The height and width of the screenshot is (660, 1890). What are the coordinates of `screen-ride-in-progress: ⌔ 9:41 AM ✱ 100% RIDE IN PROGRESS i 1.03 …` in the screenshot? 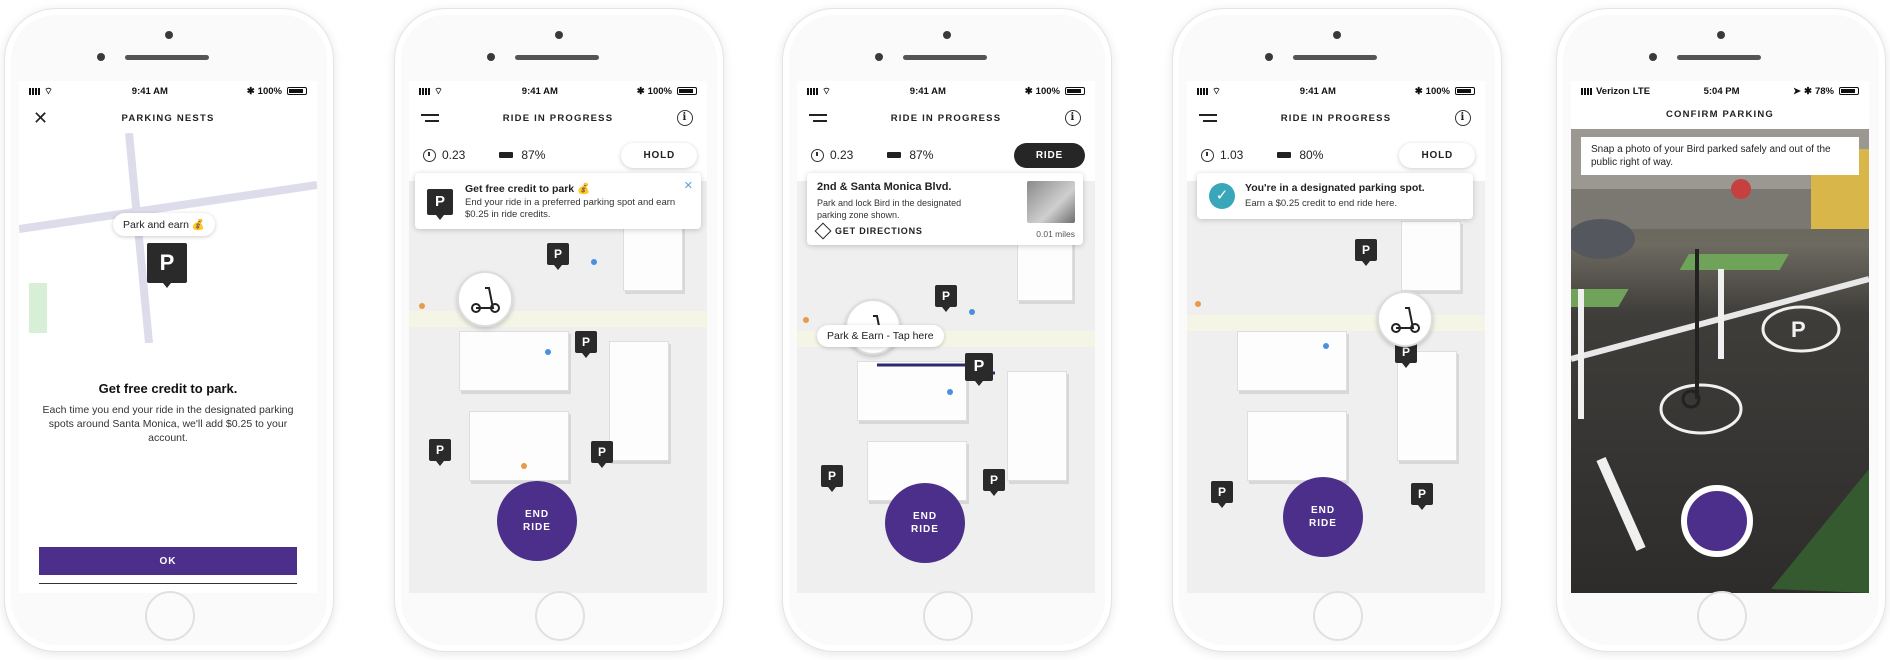 It's located at (1336, 337).